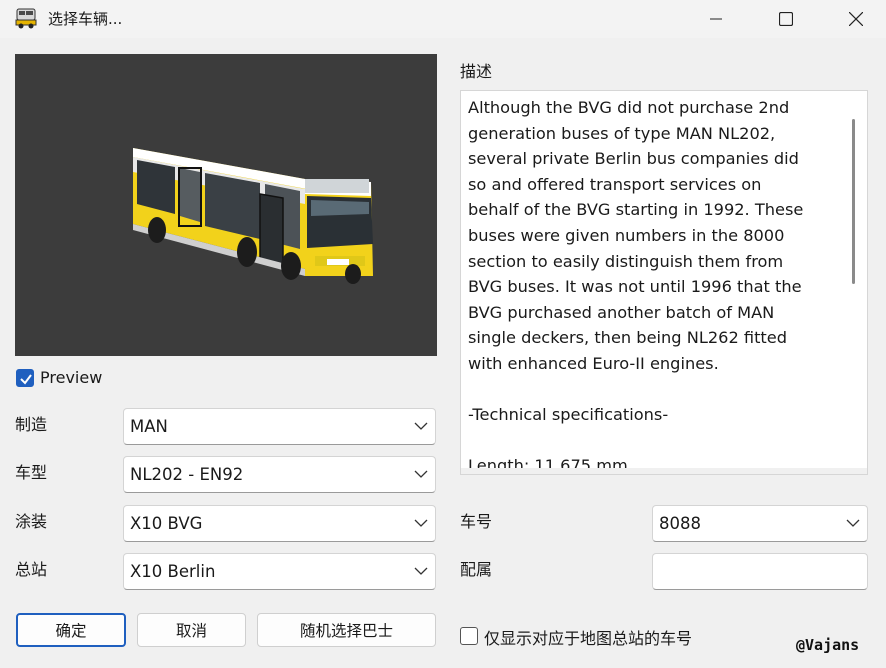 The width and height of the screenshot is (886, 668). Describe the element at coordinates (853, 201) in the screenshot. I see `description-scrollbar` at that location.